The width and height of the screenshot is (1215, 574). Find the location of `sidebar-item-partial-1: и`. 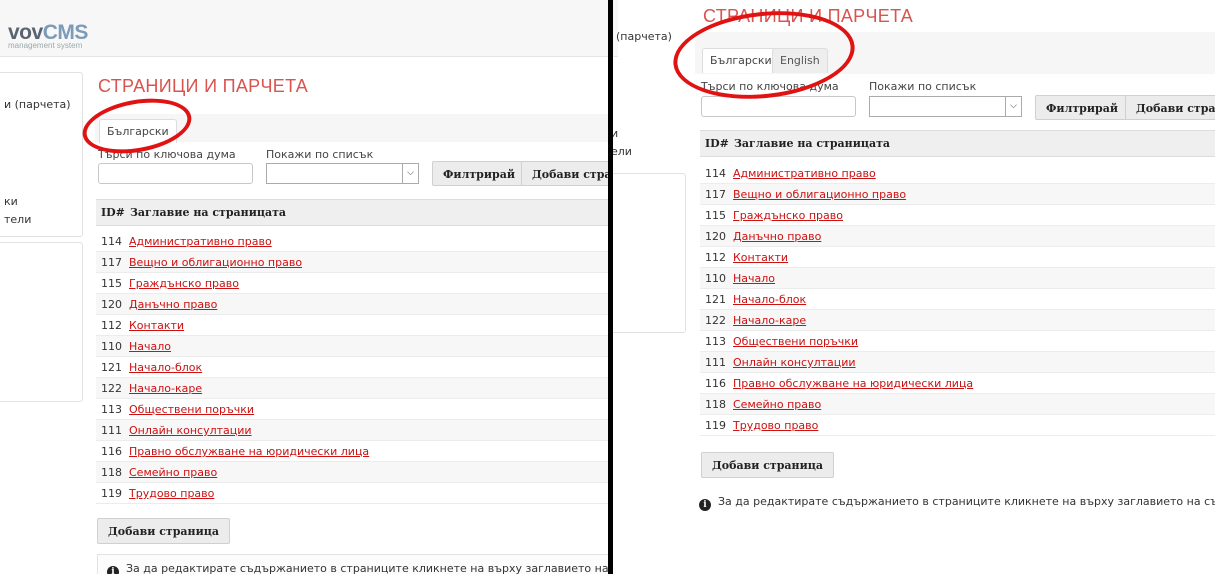

sidebar-item-partial-1: и is located at coordinates (615, 133).